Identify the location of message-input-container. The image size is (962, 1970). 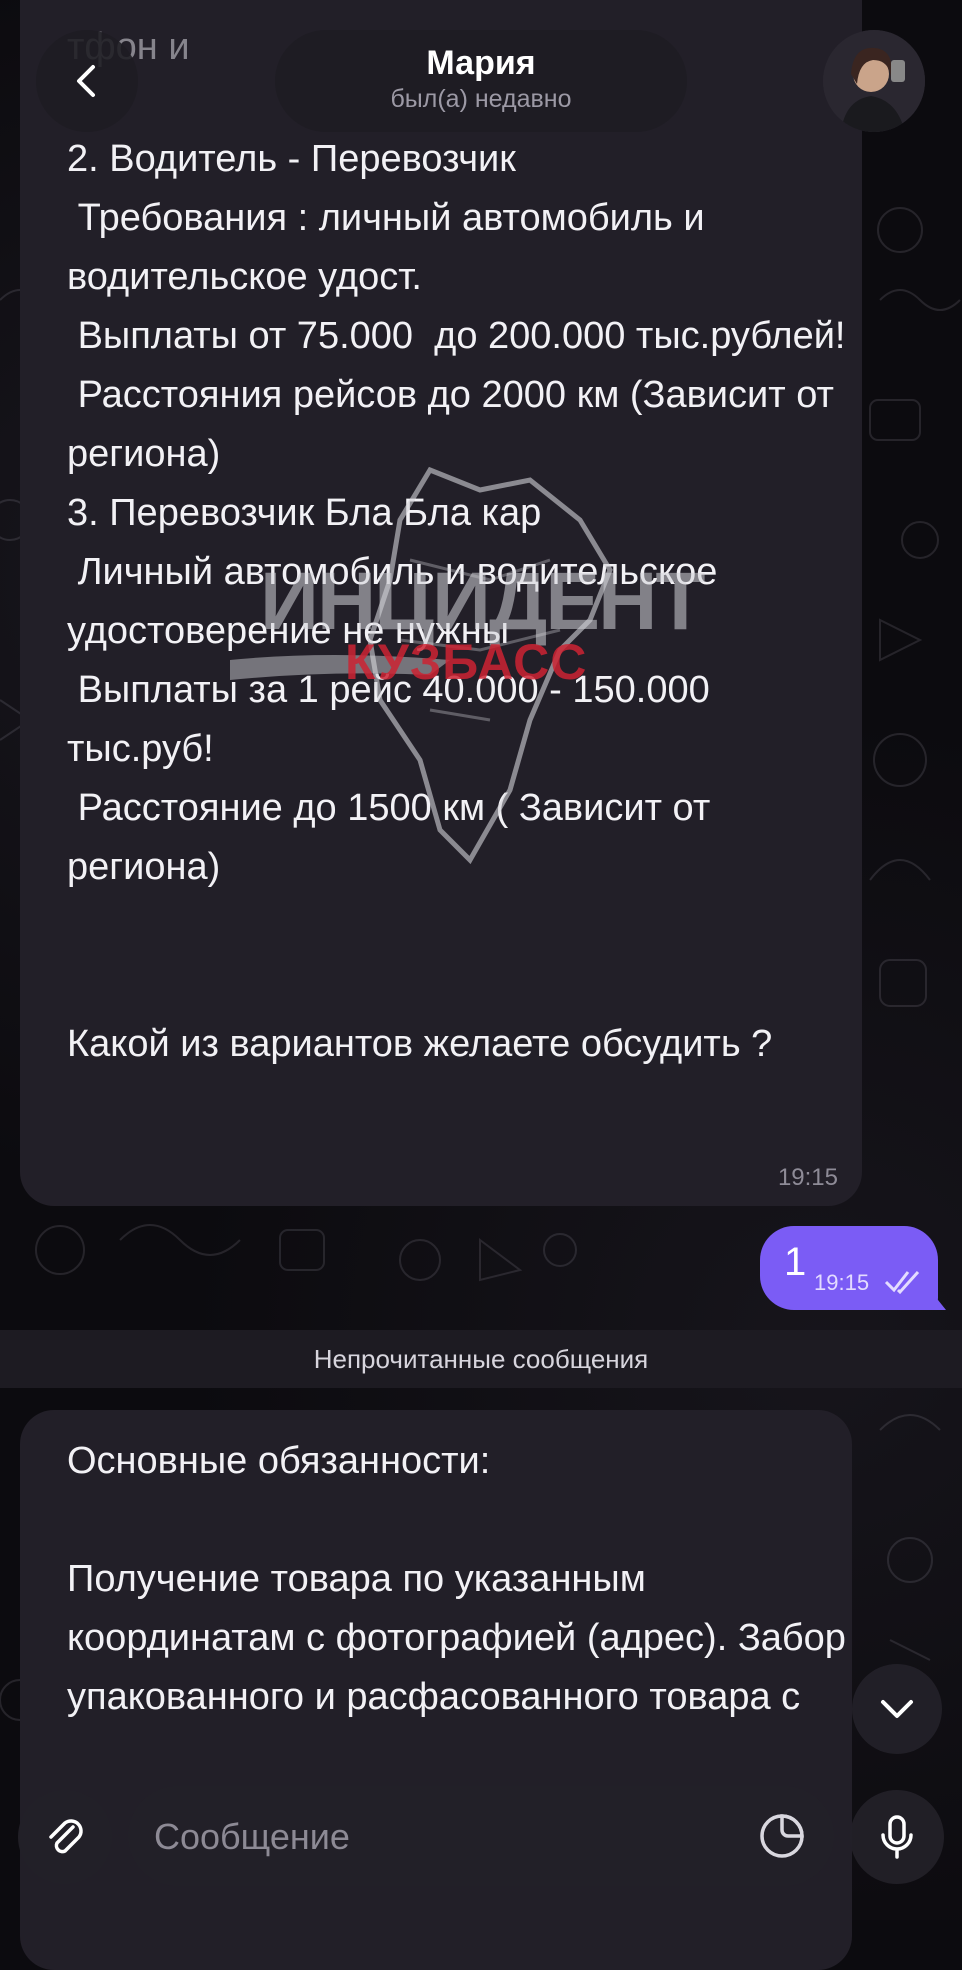
(481, 1837).